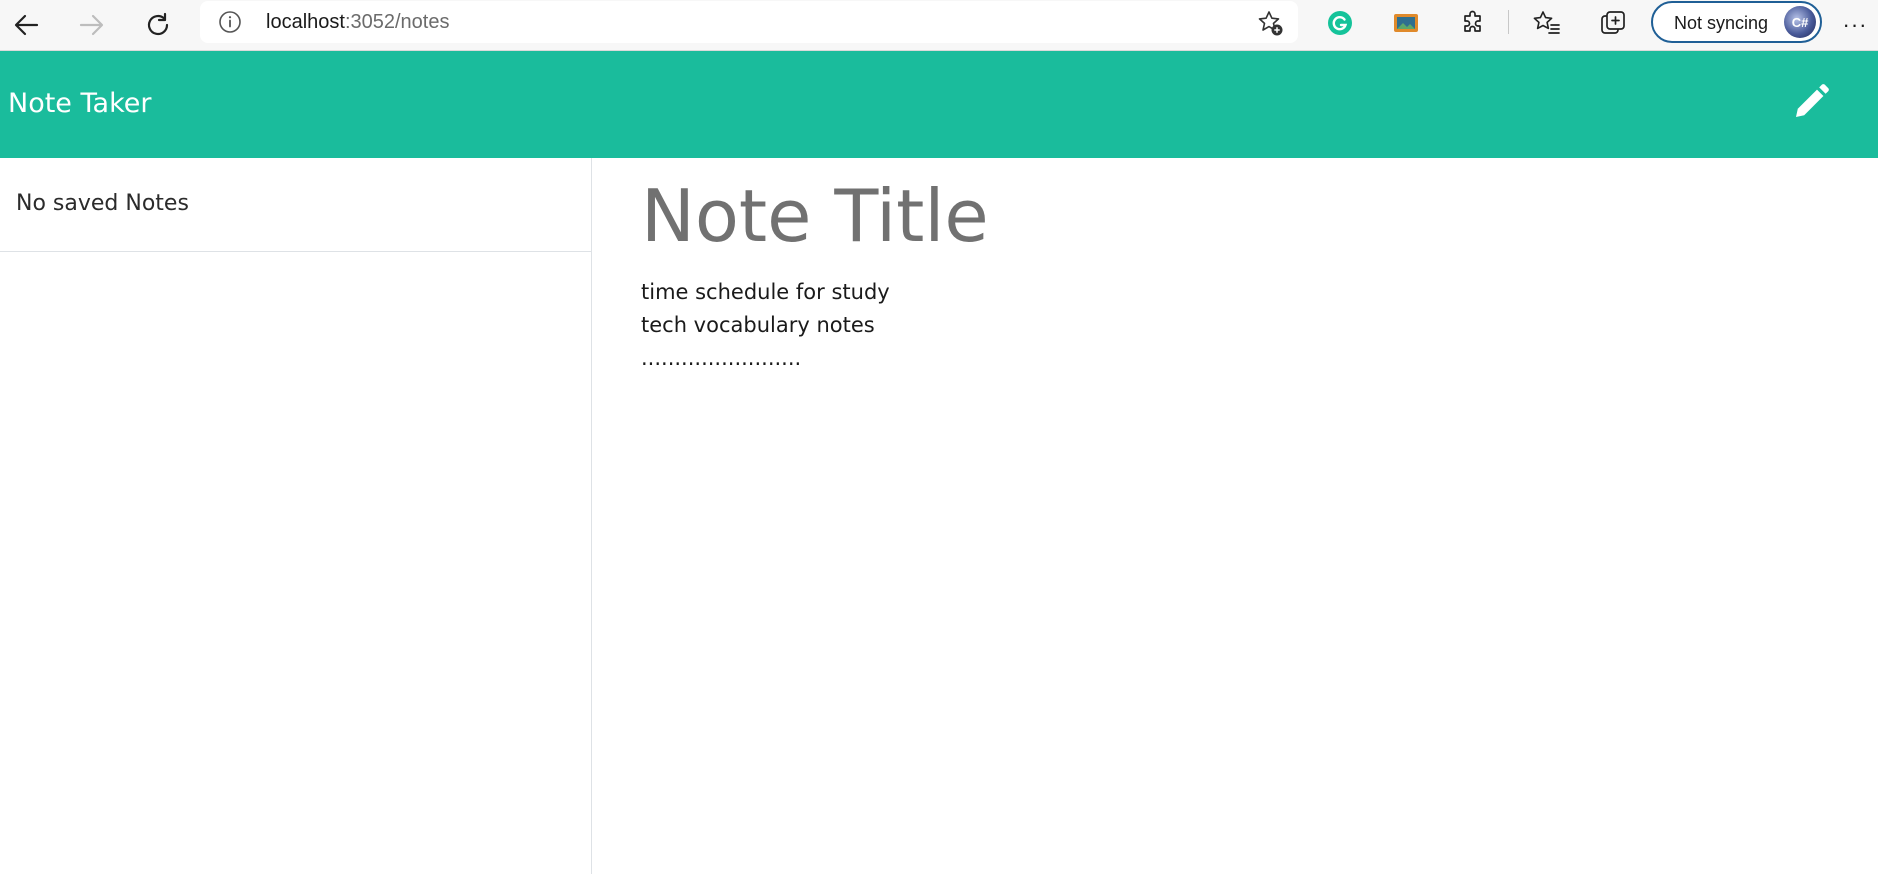  I want to click on new-note-button, so click(1811, 104).